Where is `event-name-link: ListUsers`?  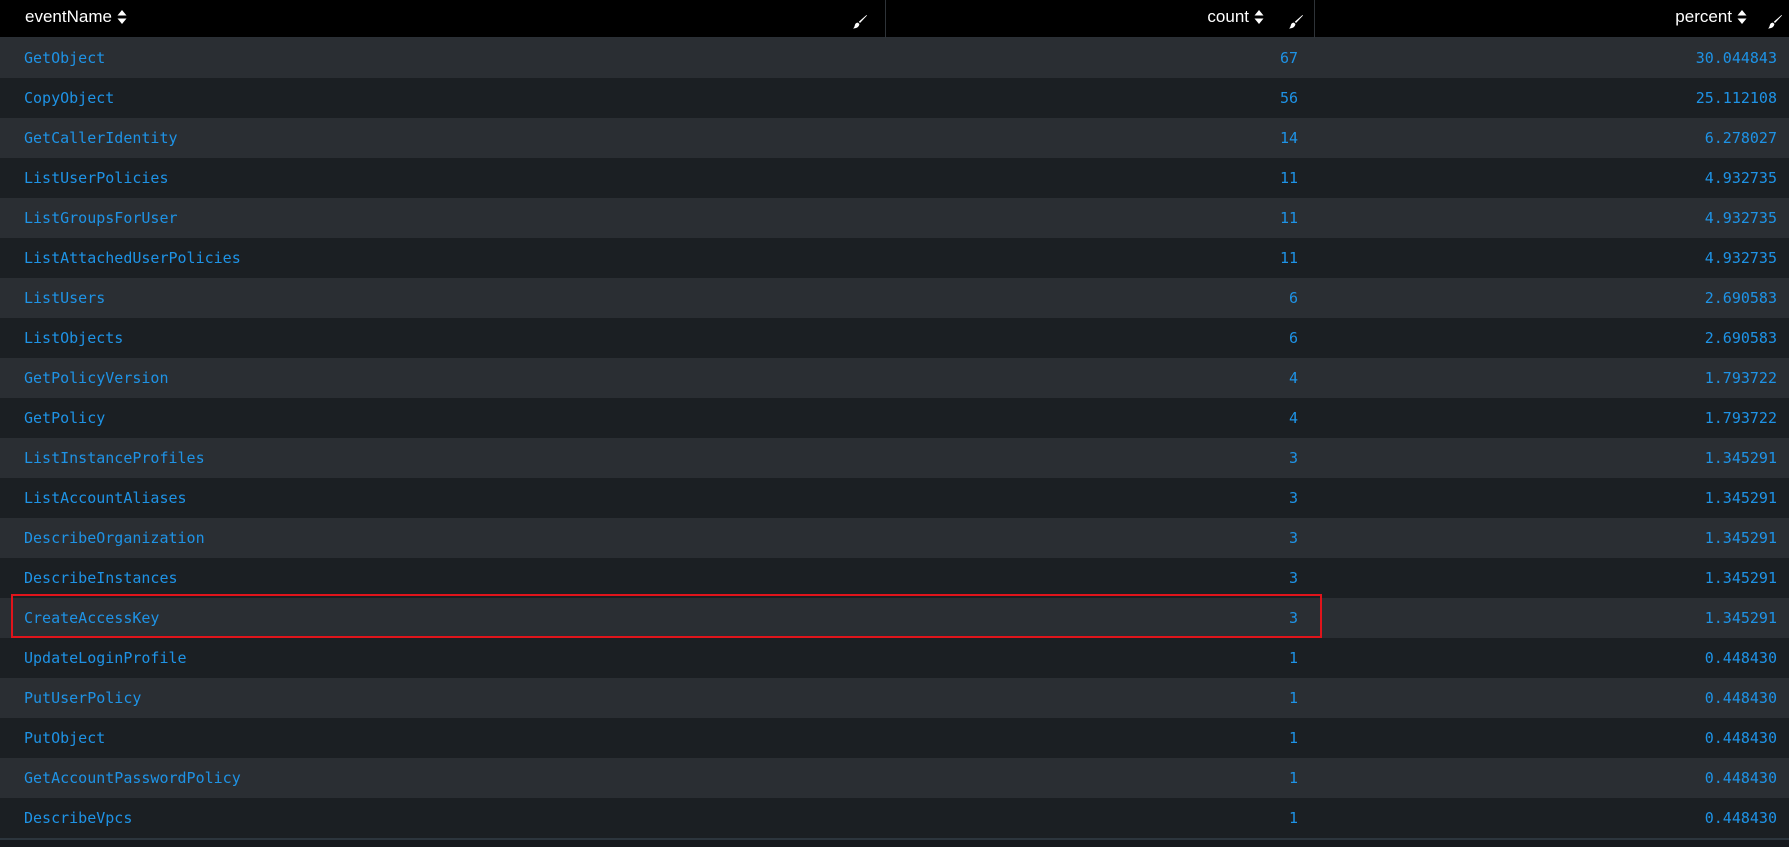
event-name-link: ListUsers is located at coordinates (64, 298).